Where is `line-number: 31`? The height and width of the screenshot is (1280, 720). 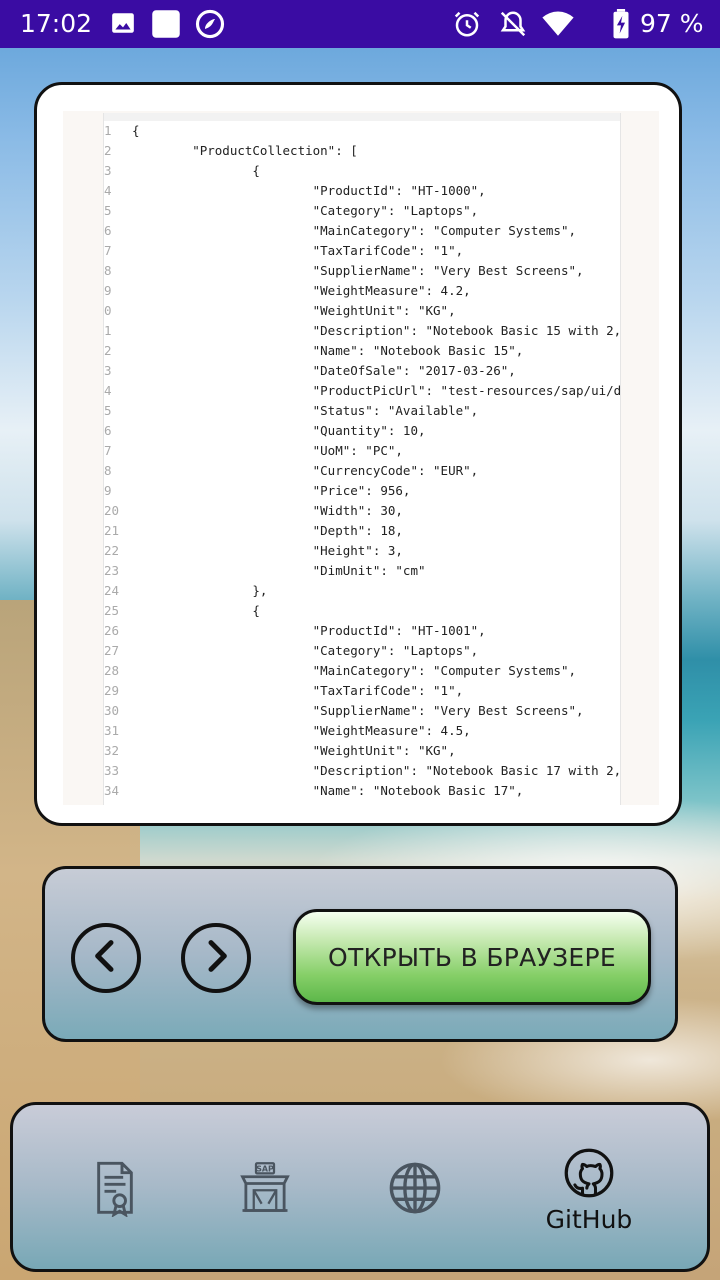 line-number: 31 is located at coordinates (112, 730).